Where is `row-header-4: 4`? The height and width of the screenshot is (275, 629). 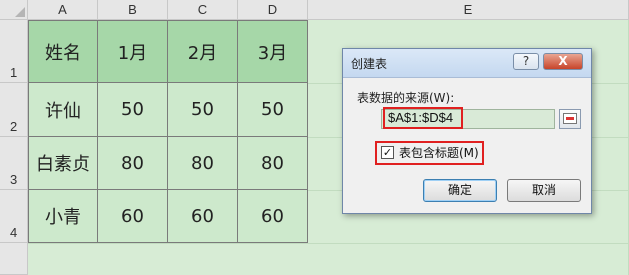 row-header-4: 4 is located at coordinates (14, 216).